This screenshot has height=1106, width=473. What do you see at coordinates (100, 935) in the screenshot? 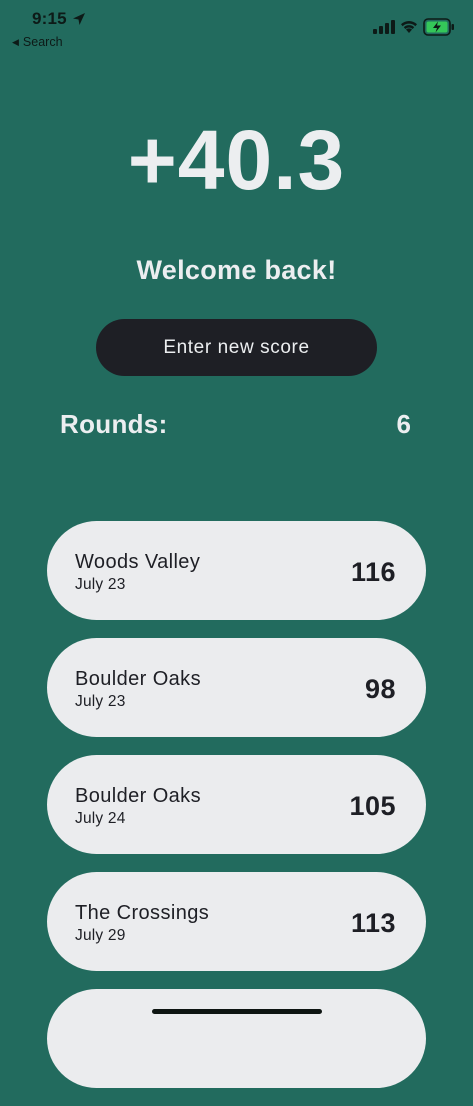
I see `round-date: July 29` at bounding box center [100, 935].